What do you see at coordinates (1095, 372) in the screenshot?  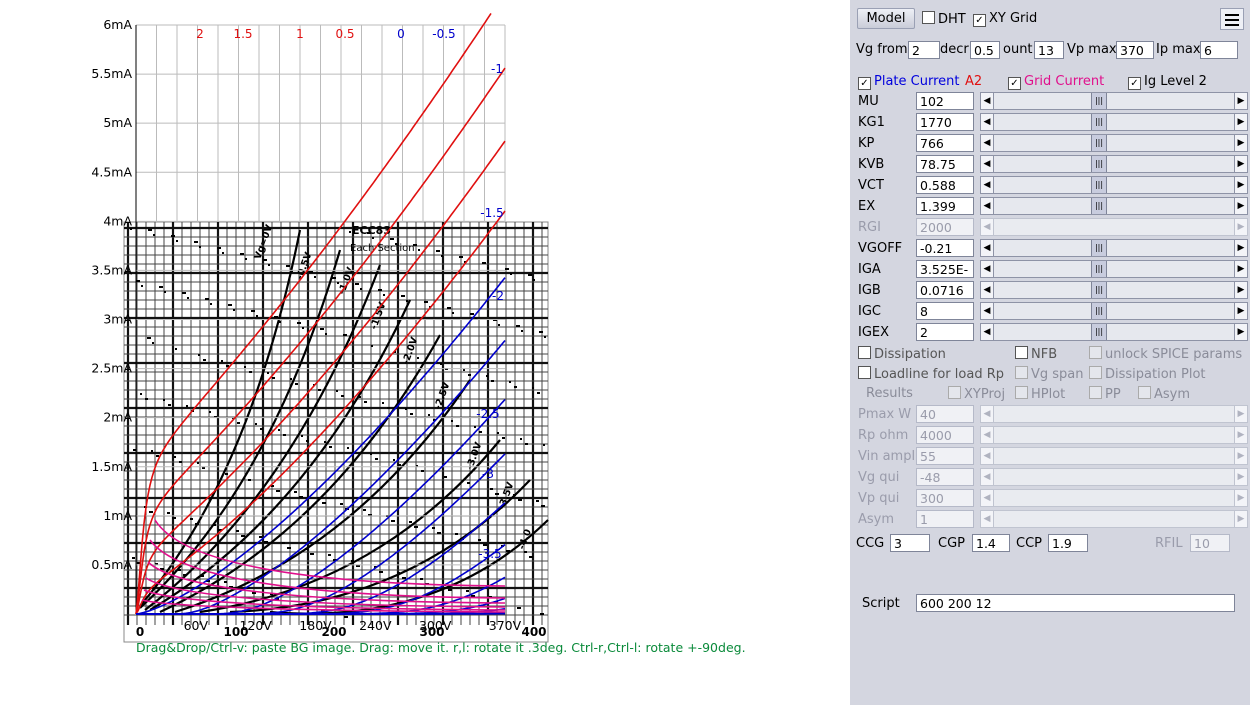 I see `dissipation-plot-checkbox-box` at bounding box center [1095, 372].